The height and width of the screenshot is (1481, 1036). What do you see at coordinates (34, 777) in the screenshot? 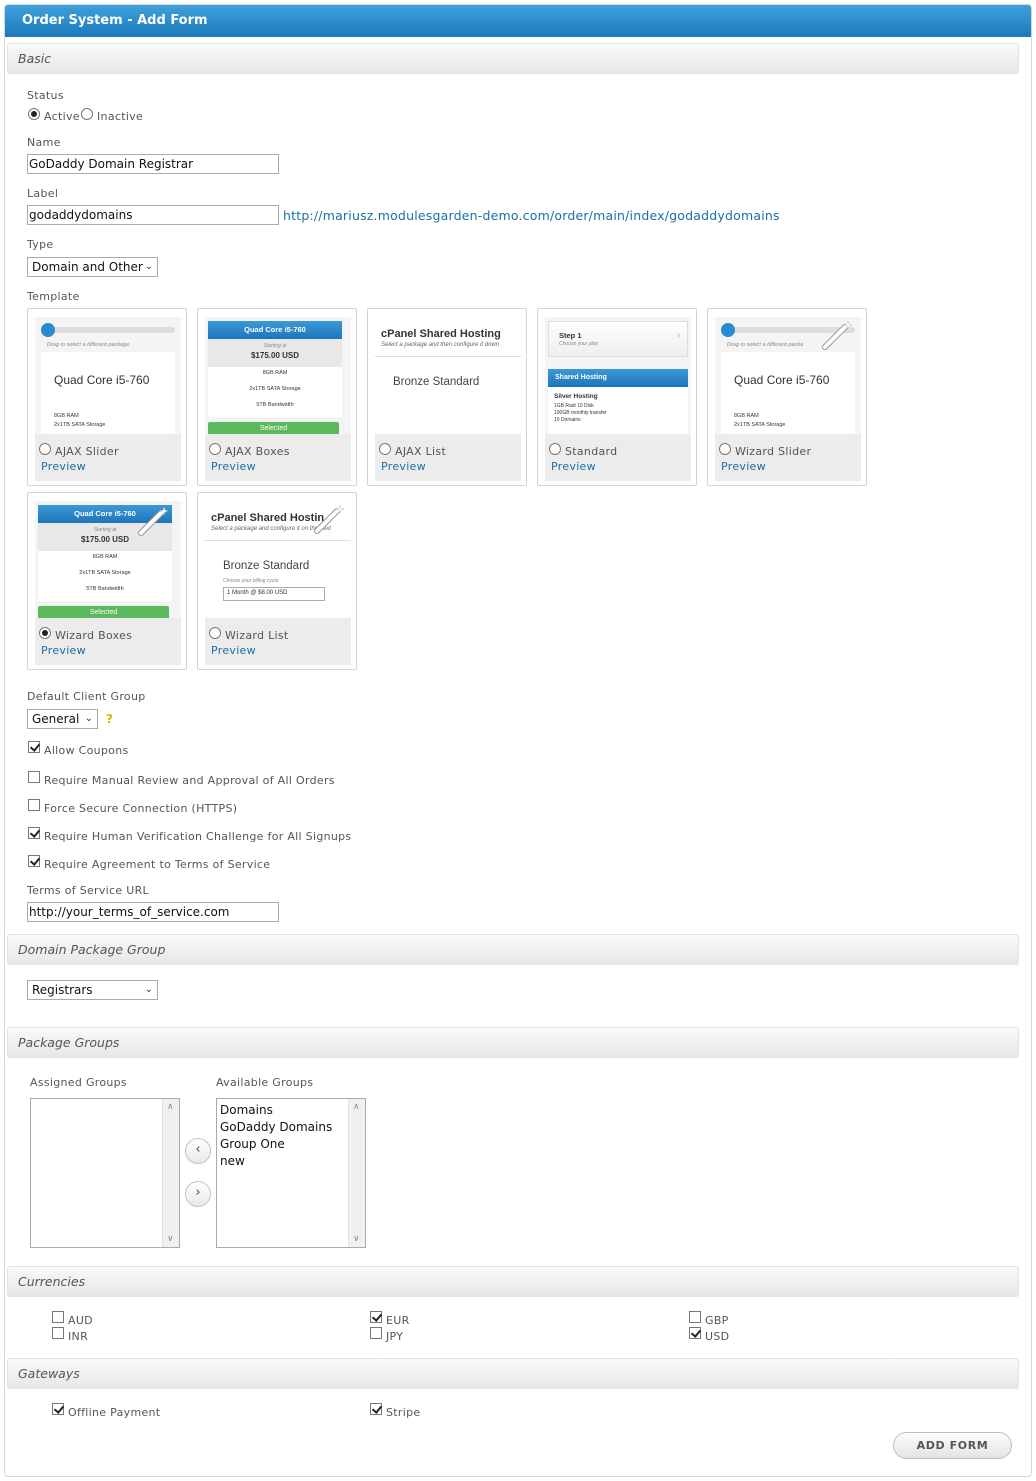
I see `manual-review-checkbox` at bounding box center [34, 777].